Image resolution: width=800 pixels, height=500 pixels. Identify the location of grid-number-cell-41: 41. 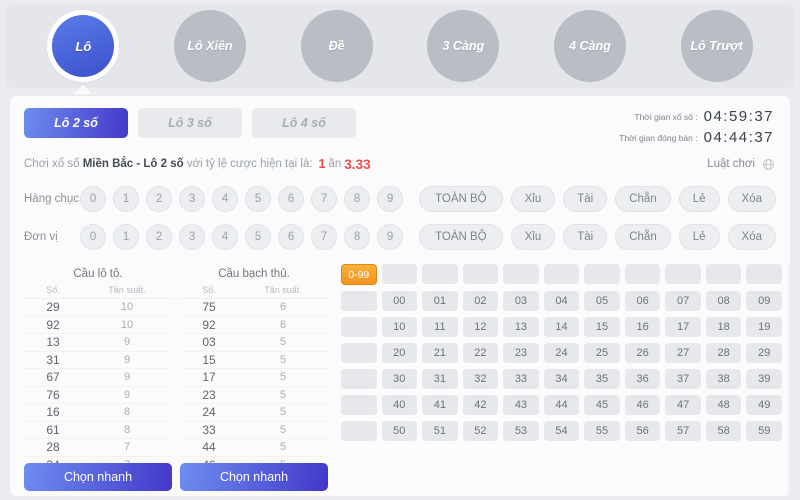
(440, 405).